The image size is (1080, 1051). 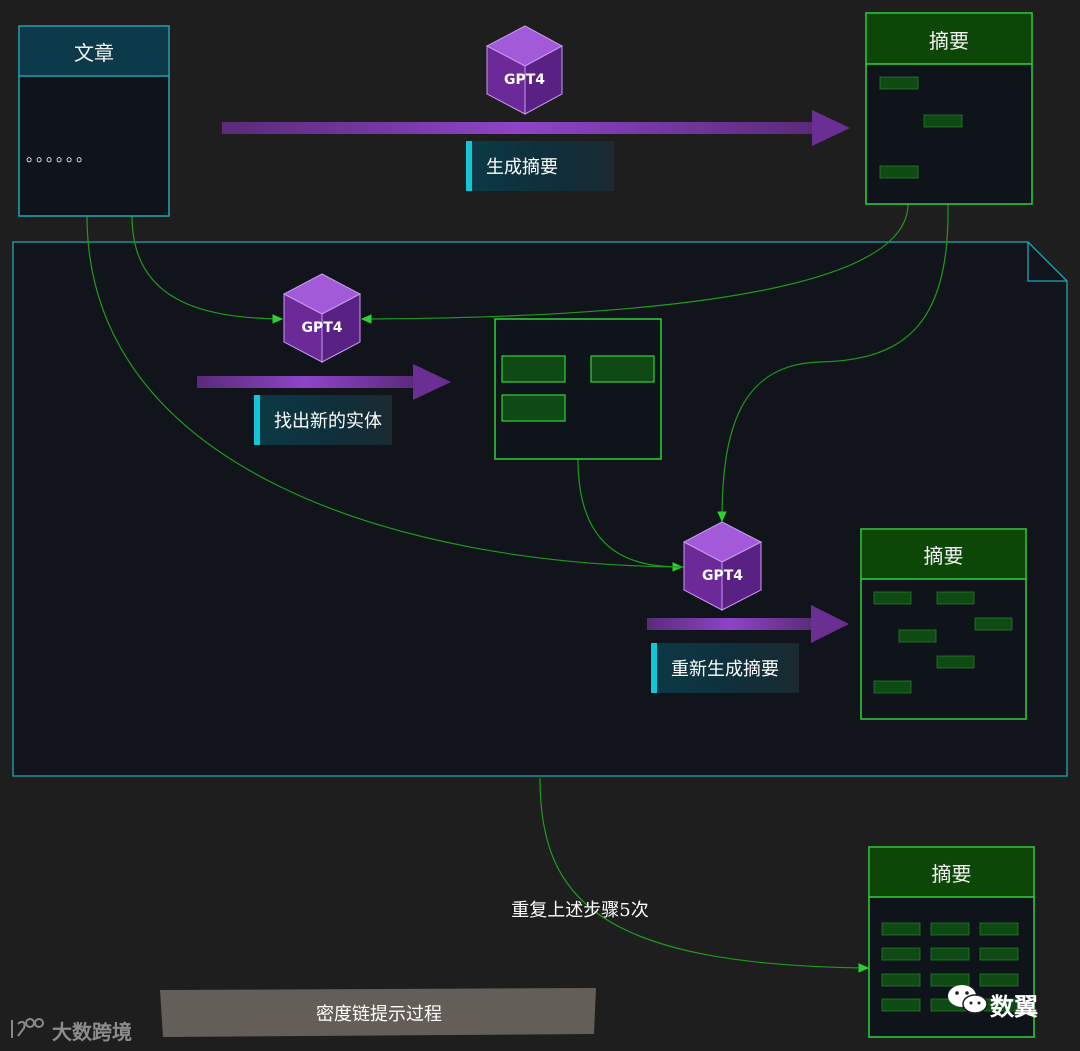 I want to click on step-find-entities-tag: 找出新的实体, so click(x=323, y=420).